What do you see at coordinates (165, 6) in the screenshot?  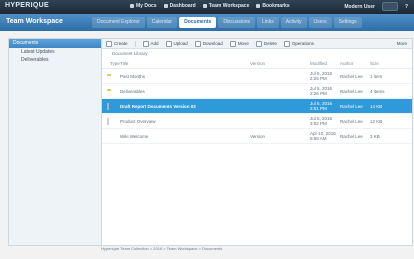 I see `dashboard-icon` at bounding box center [165, 6].